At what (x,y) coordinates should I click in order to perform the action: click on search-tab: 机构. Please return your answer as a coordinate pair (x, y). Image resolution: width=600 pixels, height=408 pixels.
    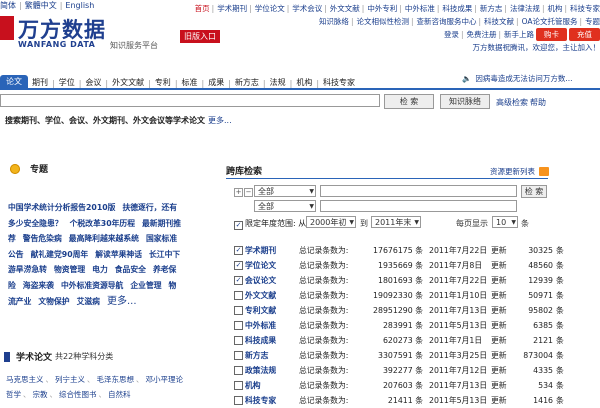
    Looking at the image, I should click on (304, 82).